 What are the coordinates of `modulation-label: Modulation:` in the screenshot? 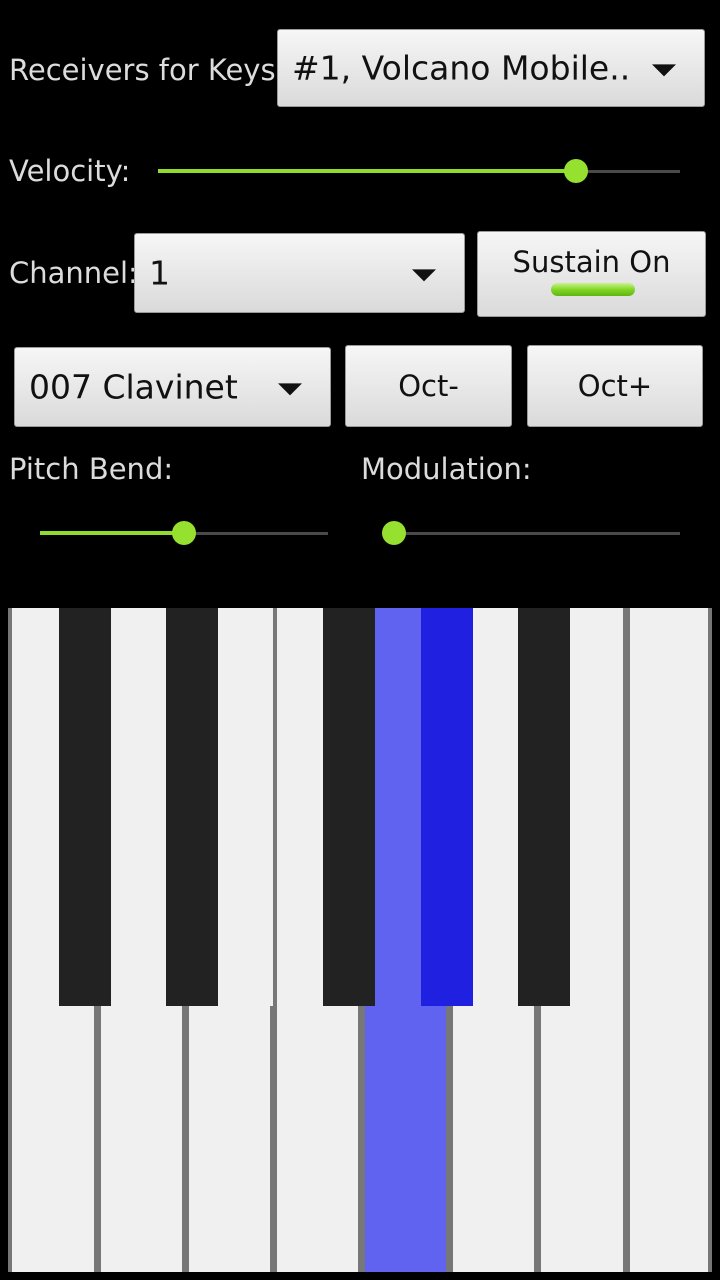 It's located at (446, 469).